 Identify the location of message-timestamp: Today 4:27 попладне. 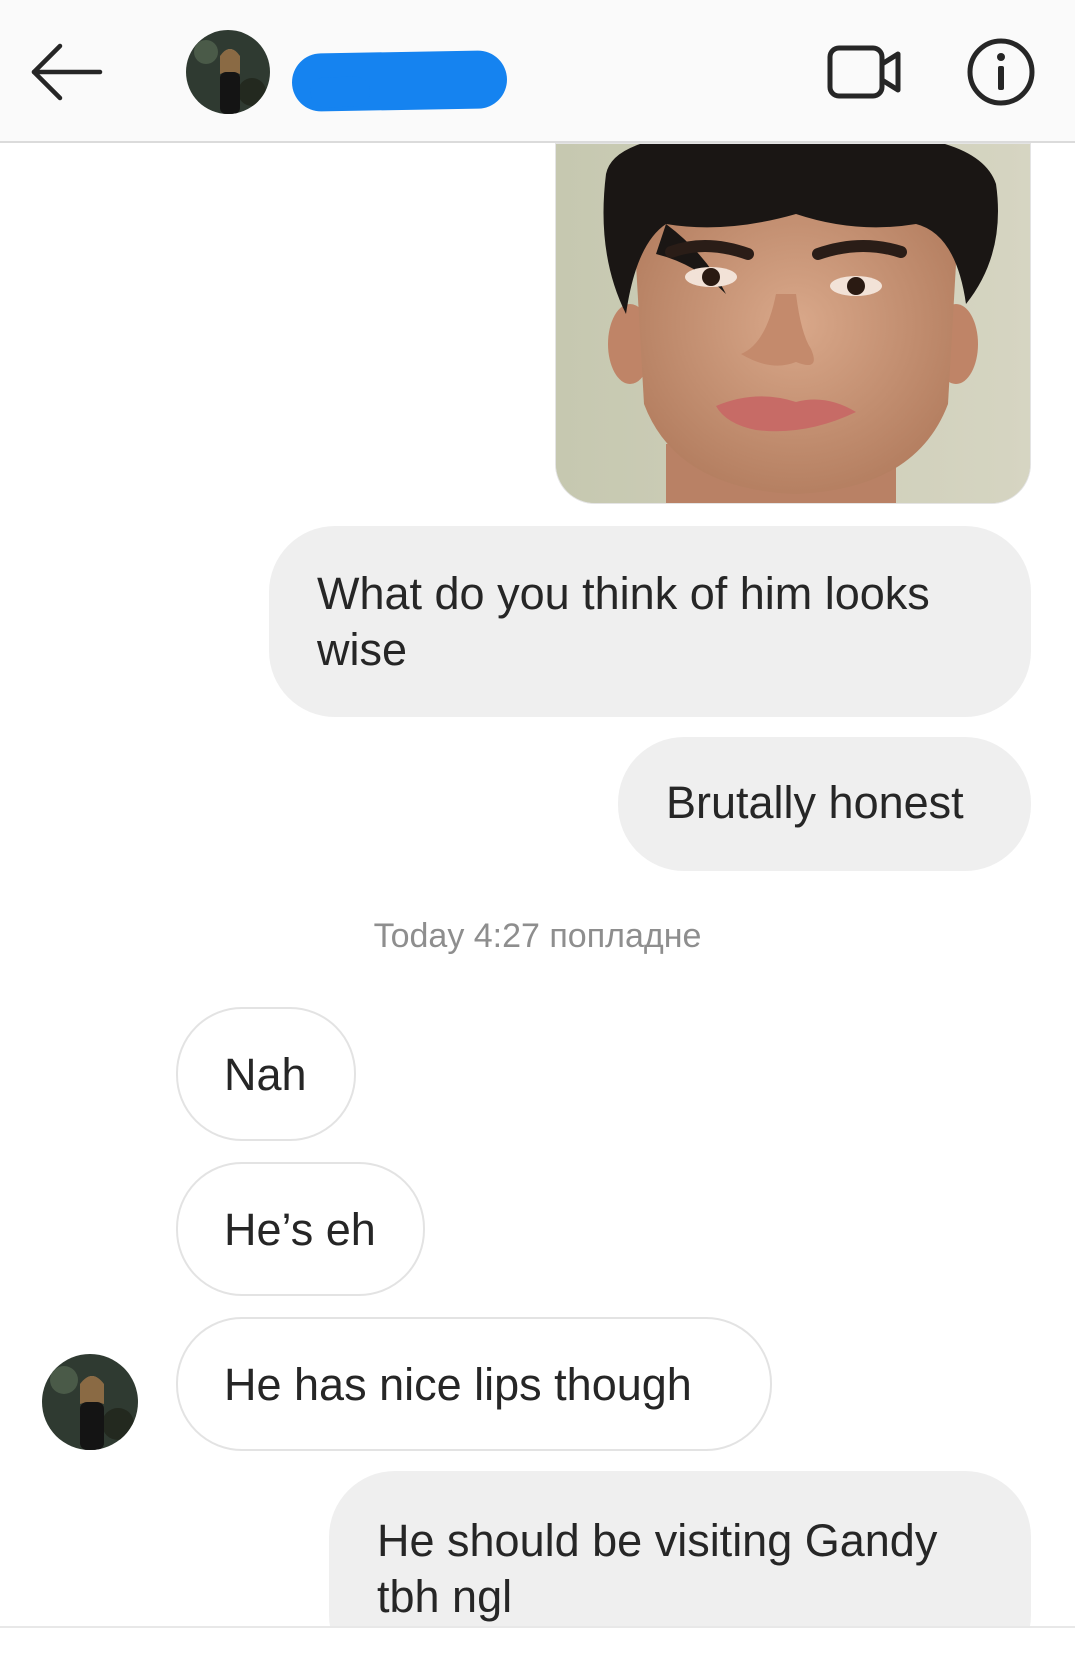
(537, 936).